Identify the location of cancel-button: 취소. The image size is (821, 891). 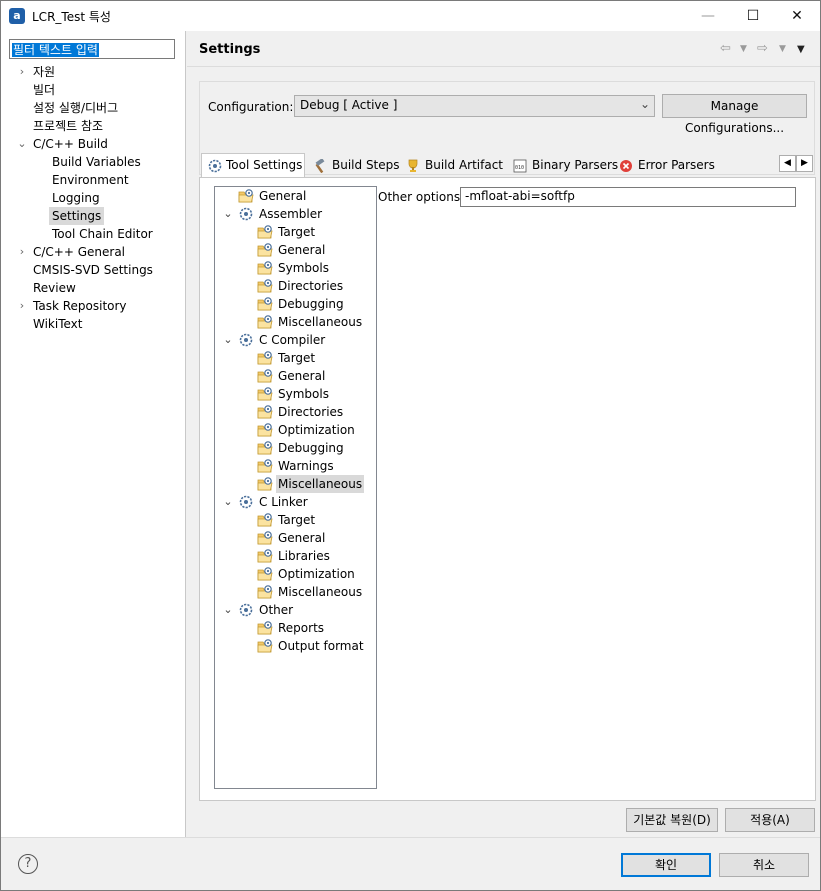
(764, 865).